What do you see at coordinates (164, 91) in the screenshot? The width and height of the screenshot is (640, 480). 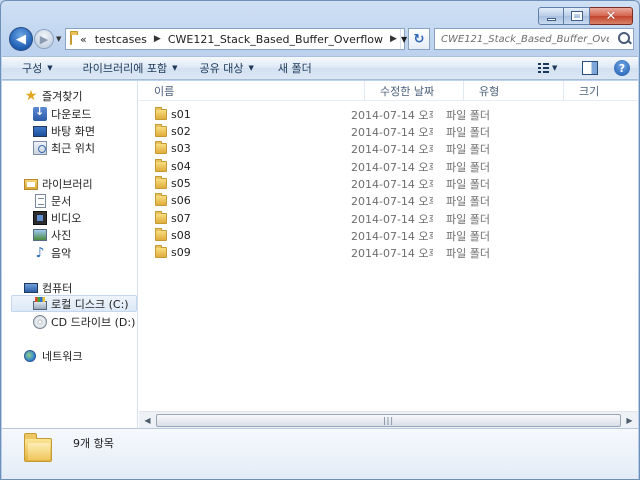 I see `column-name-label: 이름` at bounding box center [164, 91].